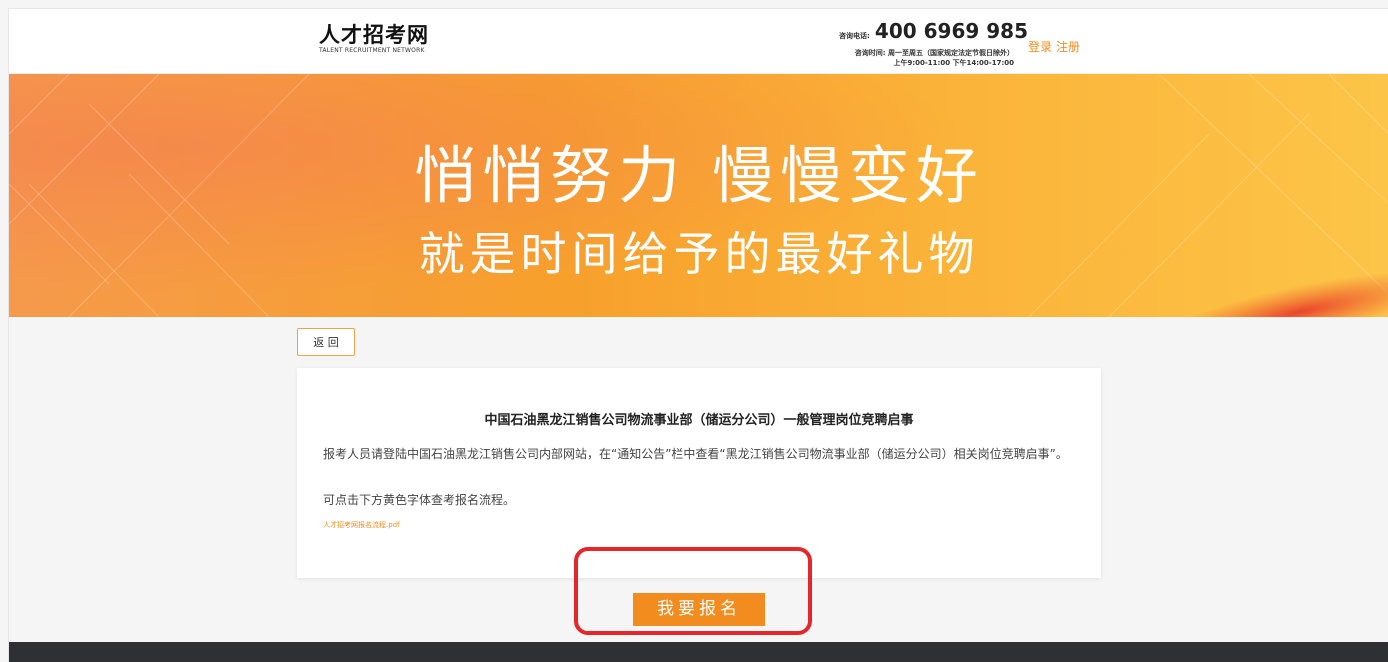  Describe the element at coordinates (1054, 46) in the screenshot. I see `auth-links: 登录 注册` at that location.